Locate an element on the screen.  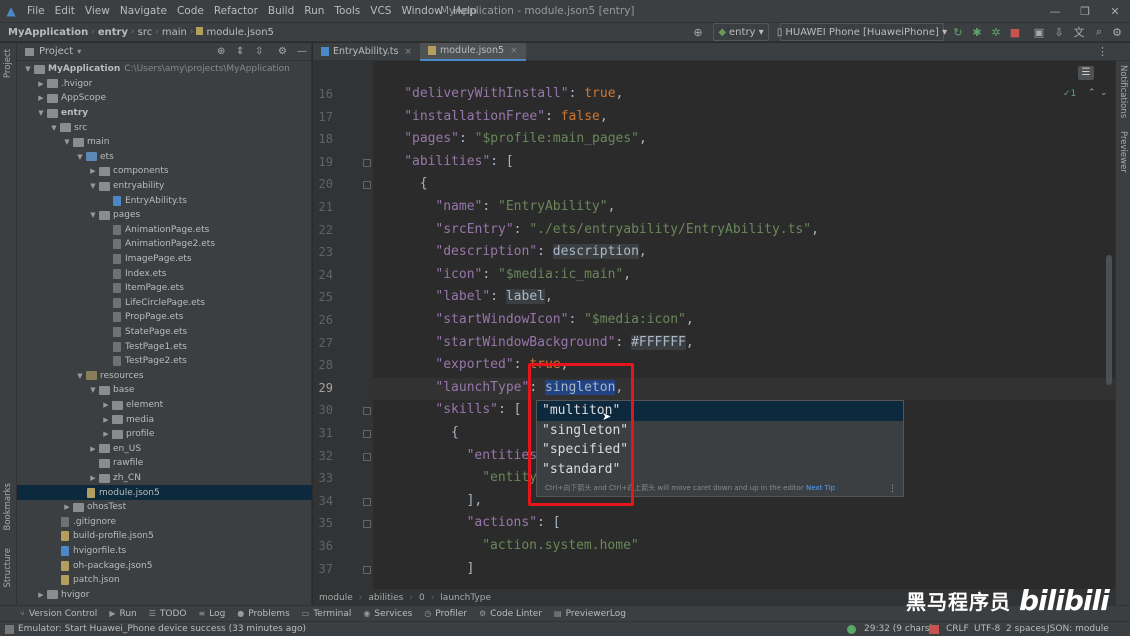
tree-item: build-profile.json5 is located at coordinates (164, 536).